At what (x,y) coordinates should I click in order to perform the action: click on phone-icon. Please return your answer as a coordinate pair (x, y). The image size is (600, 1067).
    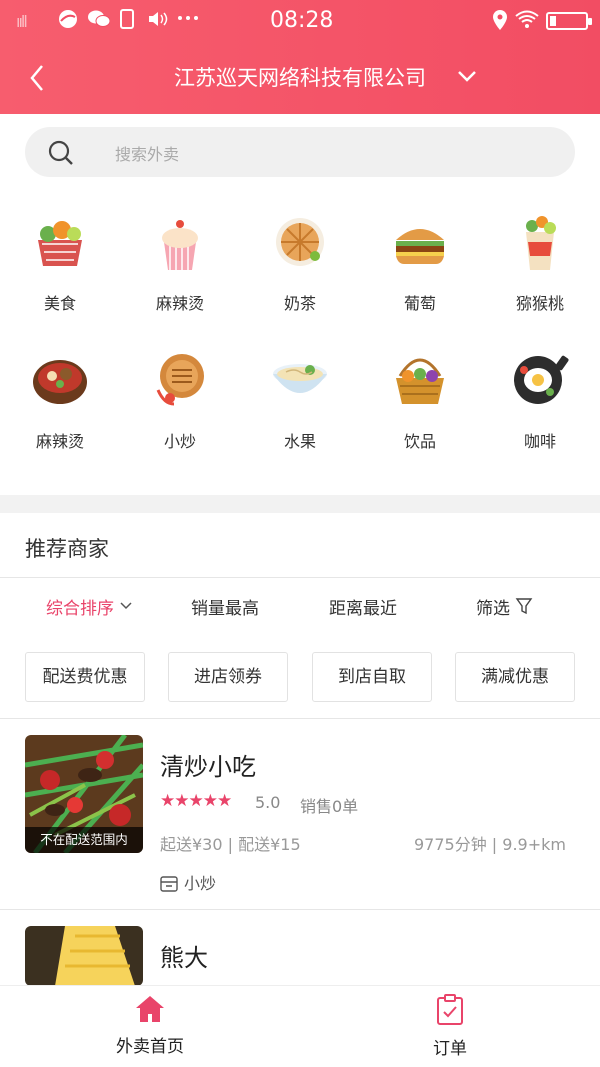
    Looking at the image, I should click on (127, 21).